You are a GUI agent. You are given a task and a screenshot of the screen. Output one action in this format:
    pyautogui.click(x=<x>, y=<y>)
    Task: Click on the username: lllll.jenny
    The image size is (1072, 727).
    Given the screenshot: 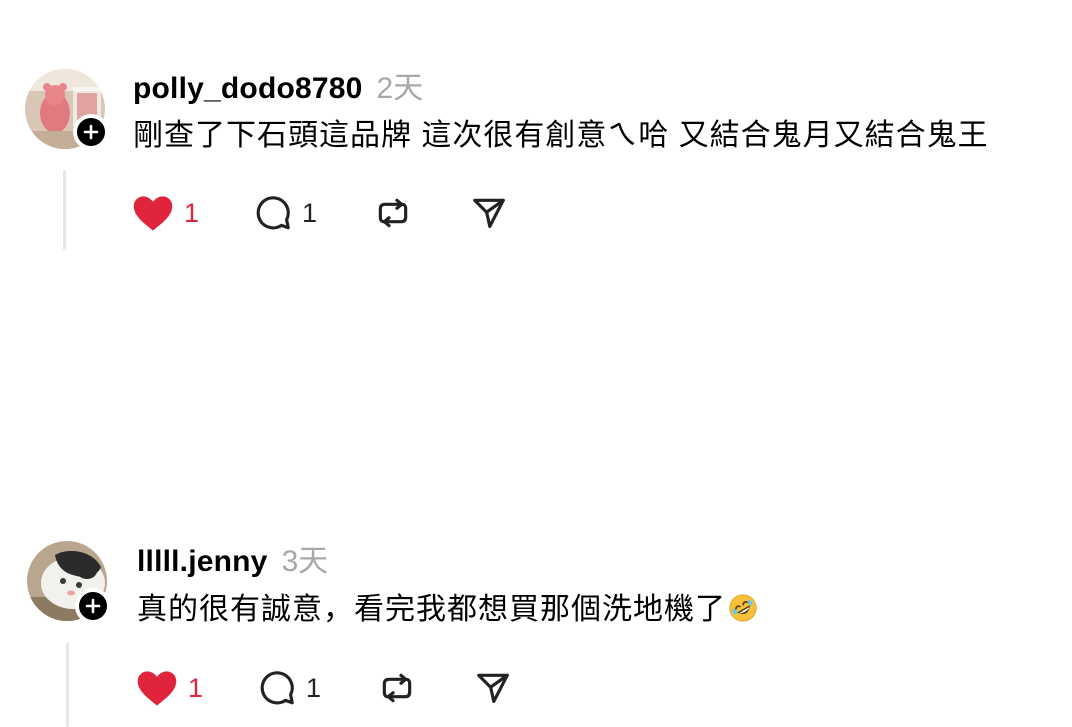 What is the action you would take?
    pyautogui.click(x=202, y=562)
    